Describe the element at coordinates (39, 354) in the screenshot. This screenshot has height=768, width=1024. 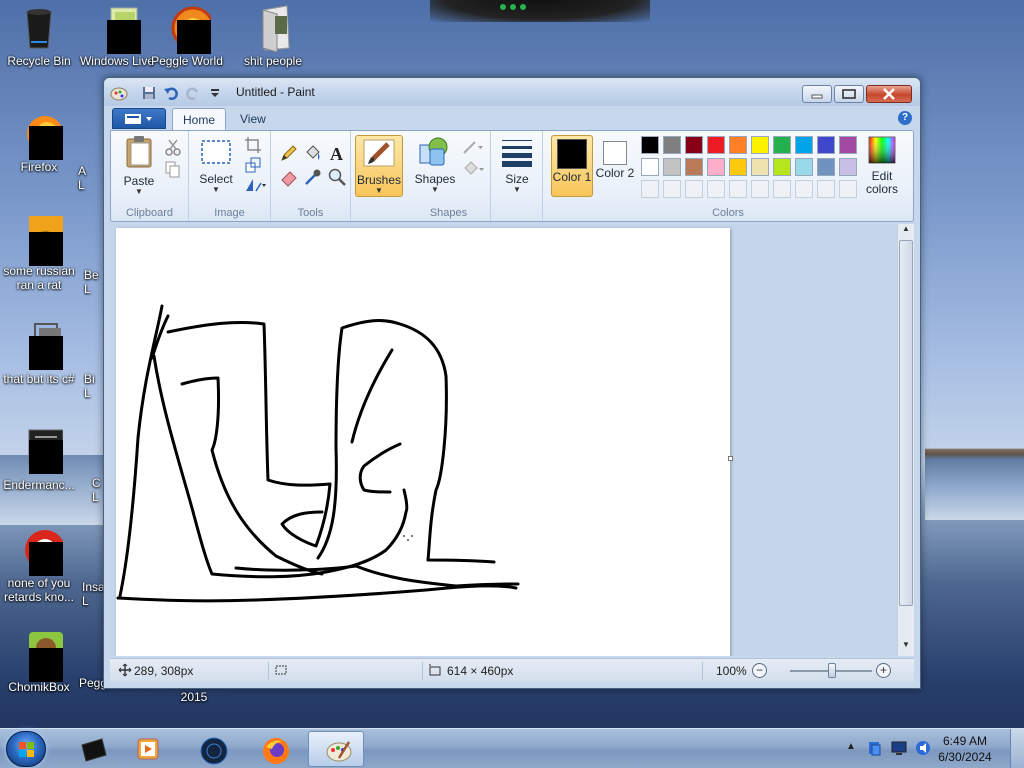
I see `desktop-icon-that-but-its-csharp: that but its c#` at that location.